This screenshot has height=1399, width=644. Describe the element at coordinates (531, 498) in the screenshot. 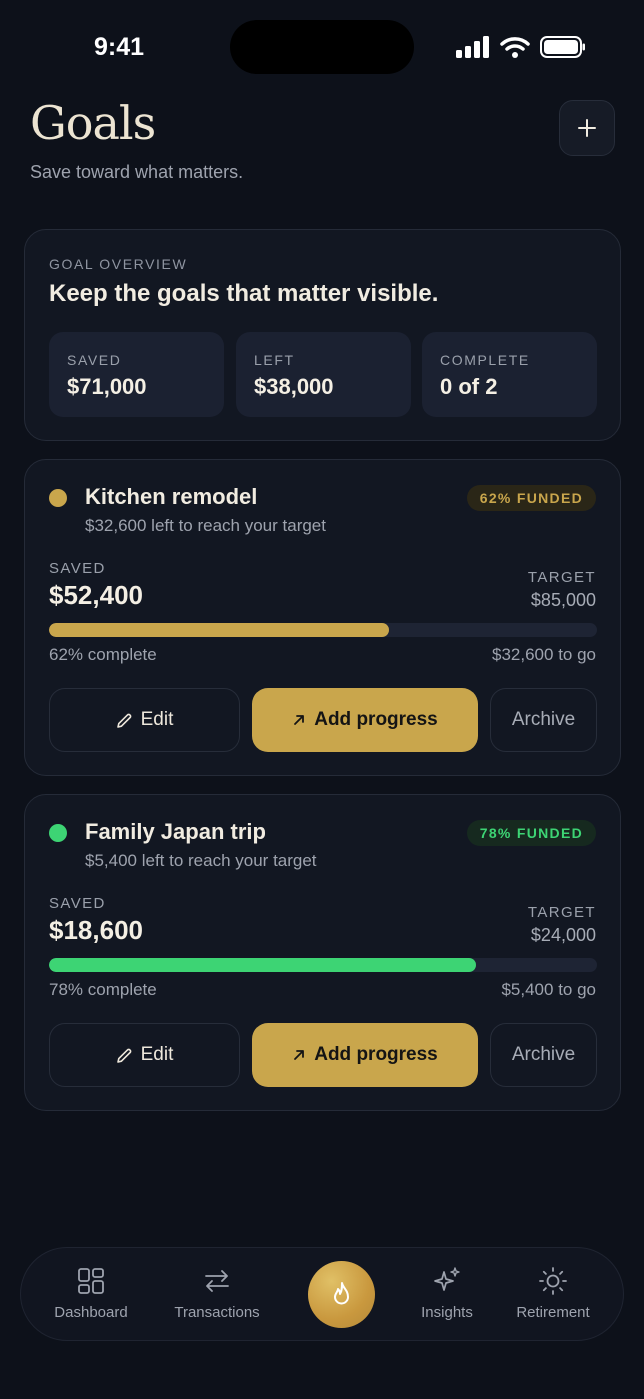

I see `funded-badge: 62% FUNDED` at that location.